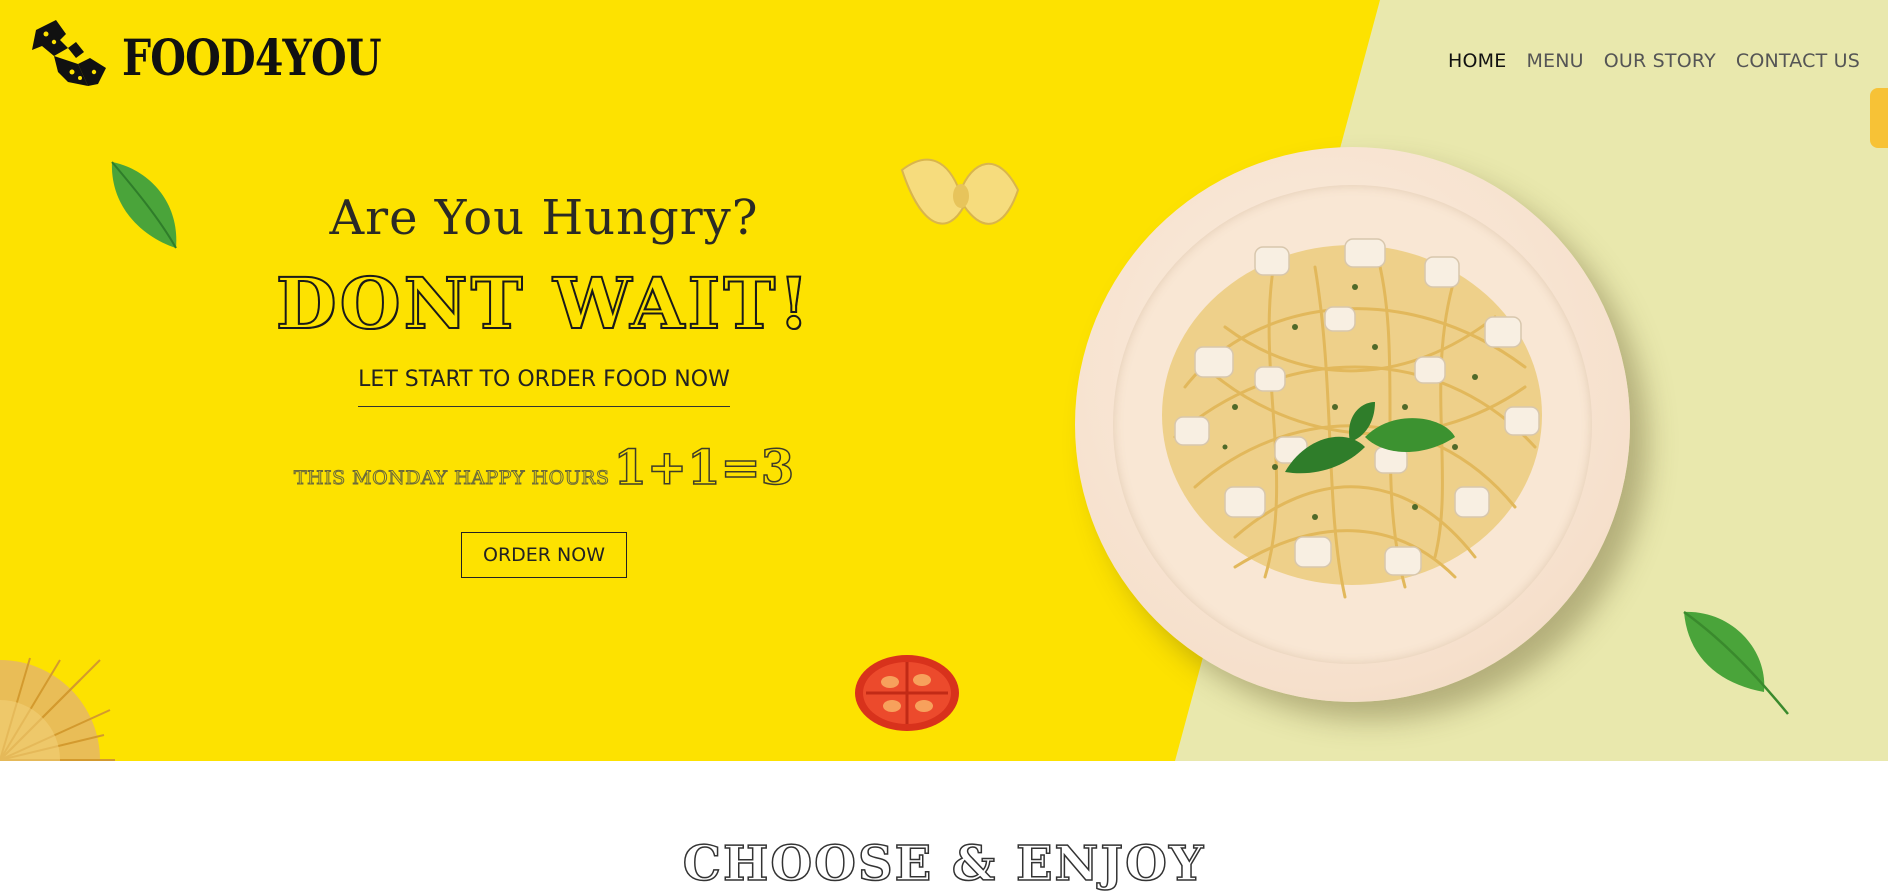 The image size is (1888, 891). What do you see at coordinates (252, 57) in the screenshot?
I see `brand-name: FOOD4YOU` at bounding box center [252, 57].